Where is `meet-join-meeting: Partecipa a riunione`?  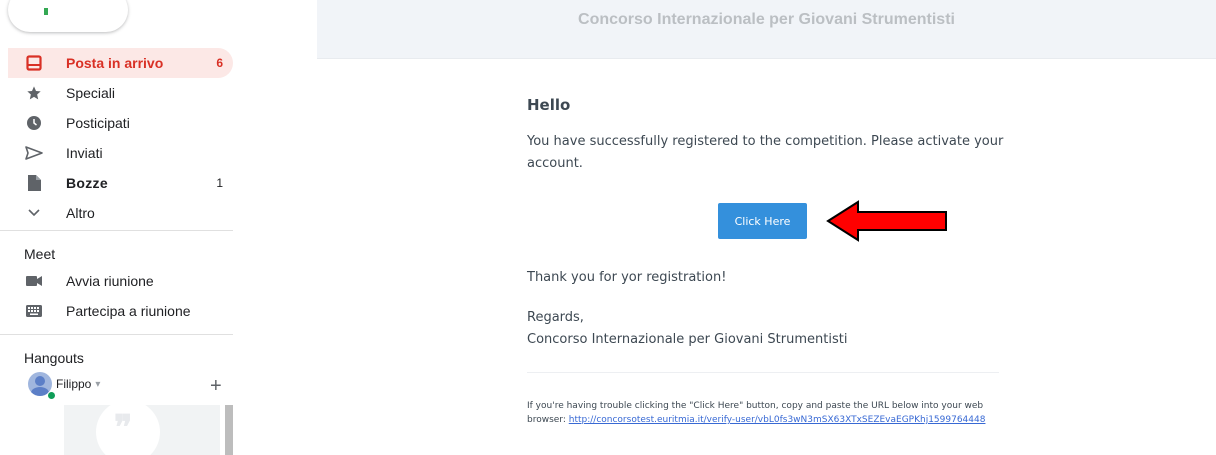
meet-join-meeting: Partecipa a riunione is located at coordinates (120, 311).